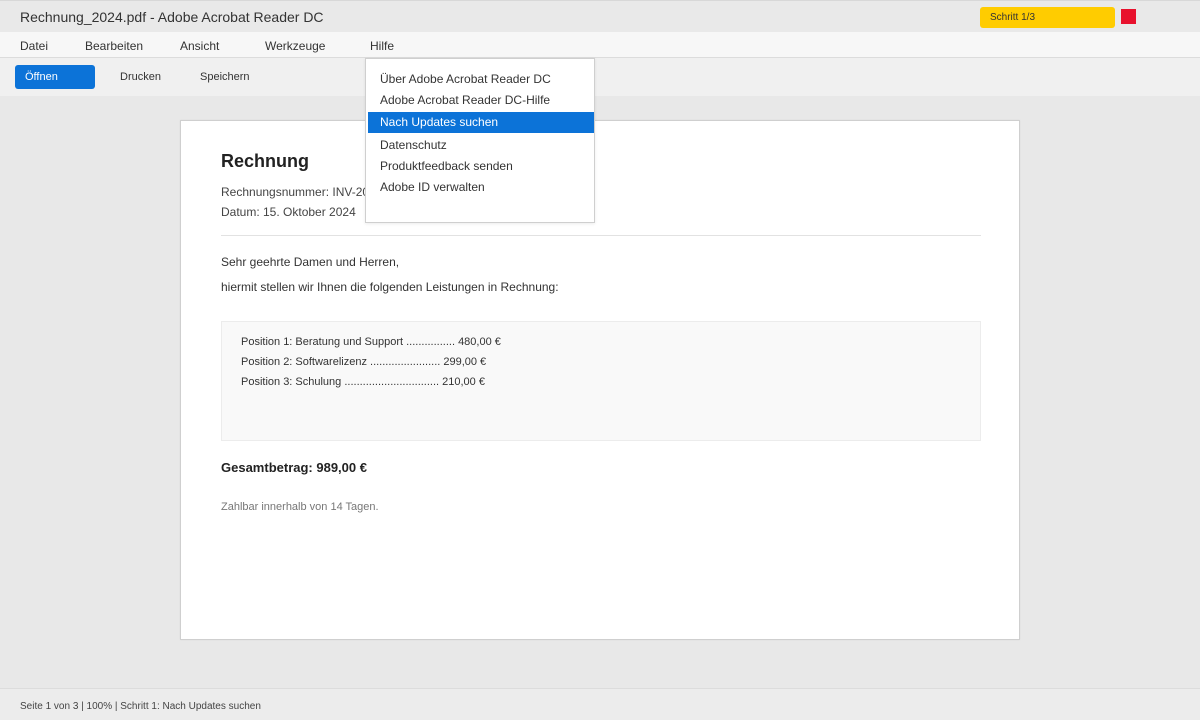  What do you see at coordinates (310, 262) in the screenshot?
I see `greeting-text: Sehr geehrte Damen und Herren,` at bounding box center [310, 262].